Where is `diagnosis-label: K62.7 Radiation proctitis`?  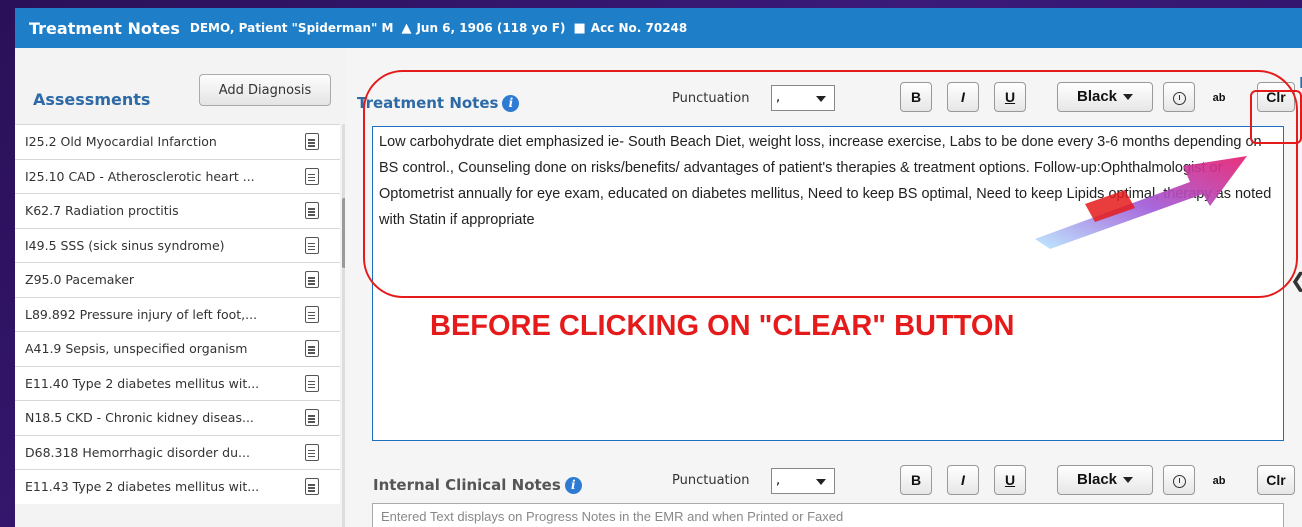 diagnosis-label: K62.7 Radiation proctitis is located at coordinates (102, 211).